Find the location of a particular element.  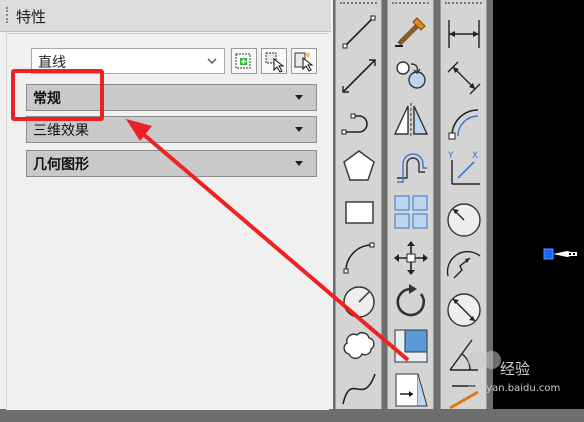

svg-text: Y is located at coordinates (450, 156).